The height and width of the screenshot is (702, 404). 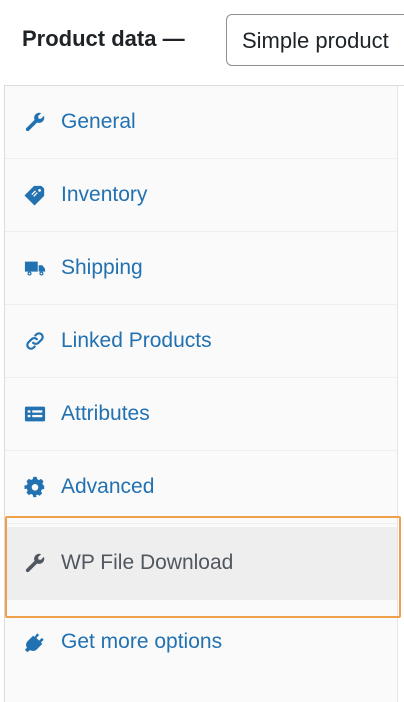 I want to click on tab-label: Inventory, so click(x=104, y=194).